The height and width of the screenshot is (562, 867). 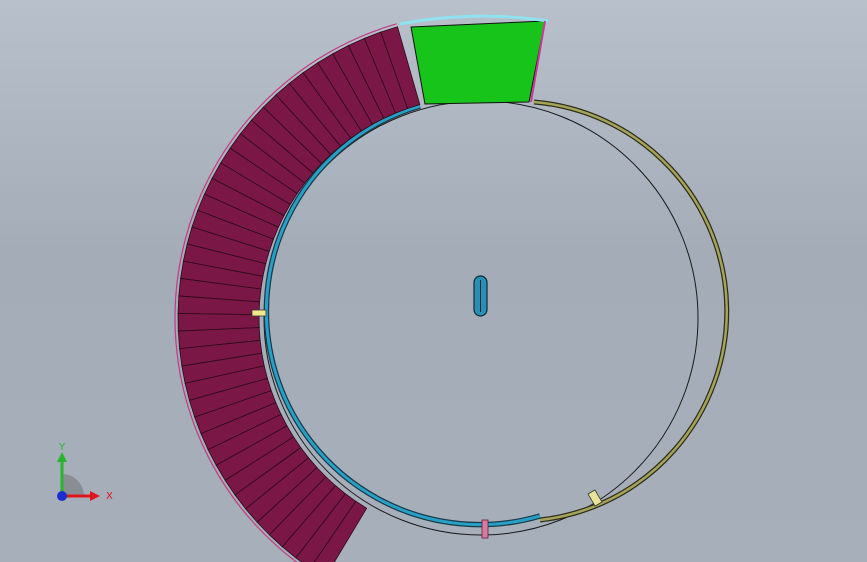 What do you see at coordinates (62, 496) in the screenshot?
I see `z-axis-dot` at bounding box center [62, 496].